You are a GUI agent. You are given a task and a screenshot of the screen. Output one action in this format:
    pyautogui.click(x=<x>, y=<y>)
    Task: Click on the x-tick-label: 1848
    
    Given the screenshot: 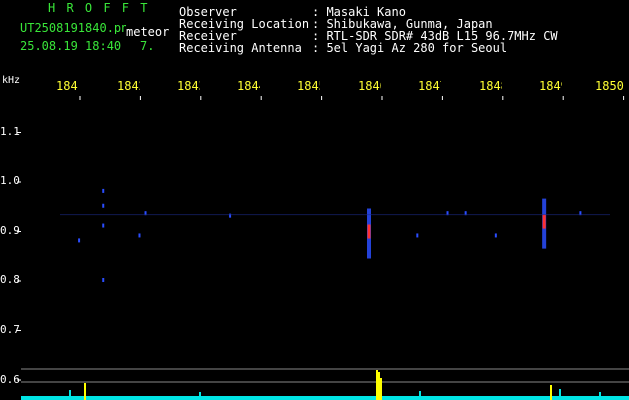 What is the action you would take?
    pyautogui.click(x=490, y=86)
    